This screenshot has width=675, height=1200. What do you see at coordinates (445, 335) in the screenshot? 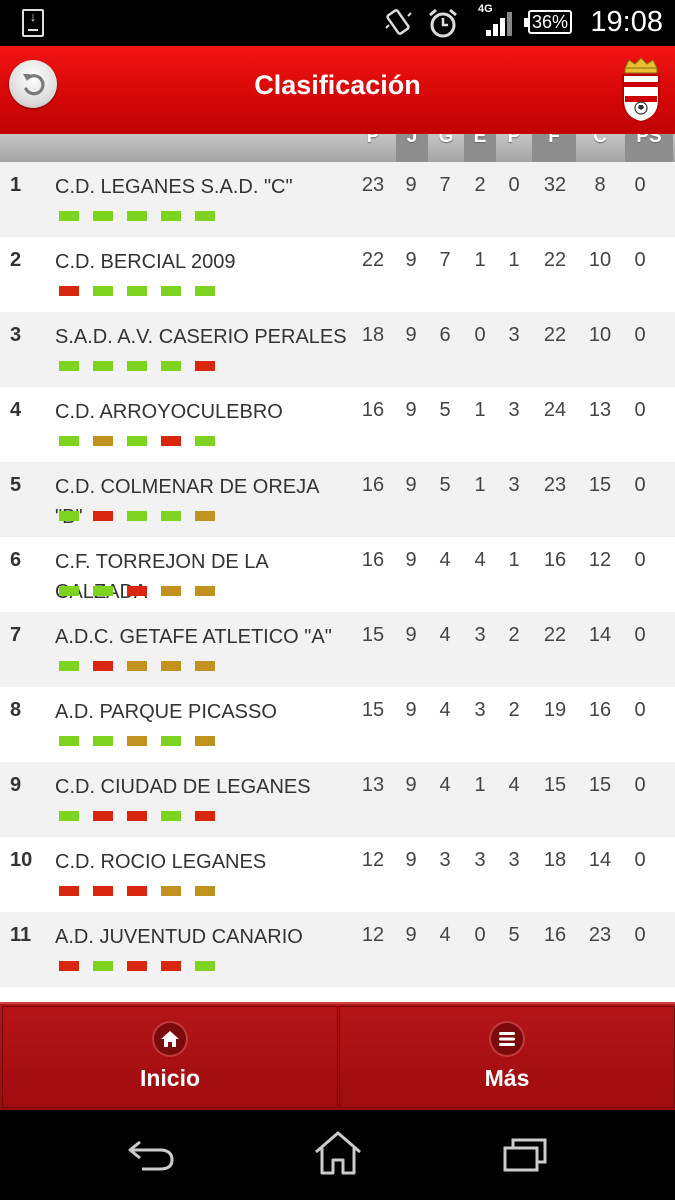
I see `row-stat-won: 6` at bounding box center [445, 335].